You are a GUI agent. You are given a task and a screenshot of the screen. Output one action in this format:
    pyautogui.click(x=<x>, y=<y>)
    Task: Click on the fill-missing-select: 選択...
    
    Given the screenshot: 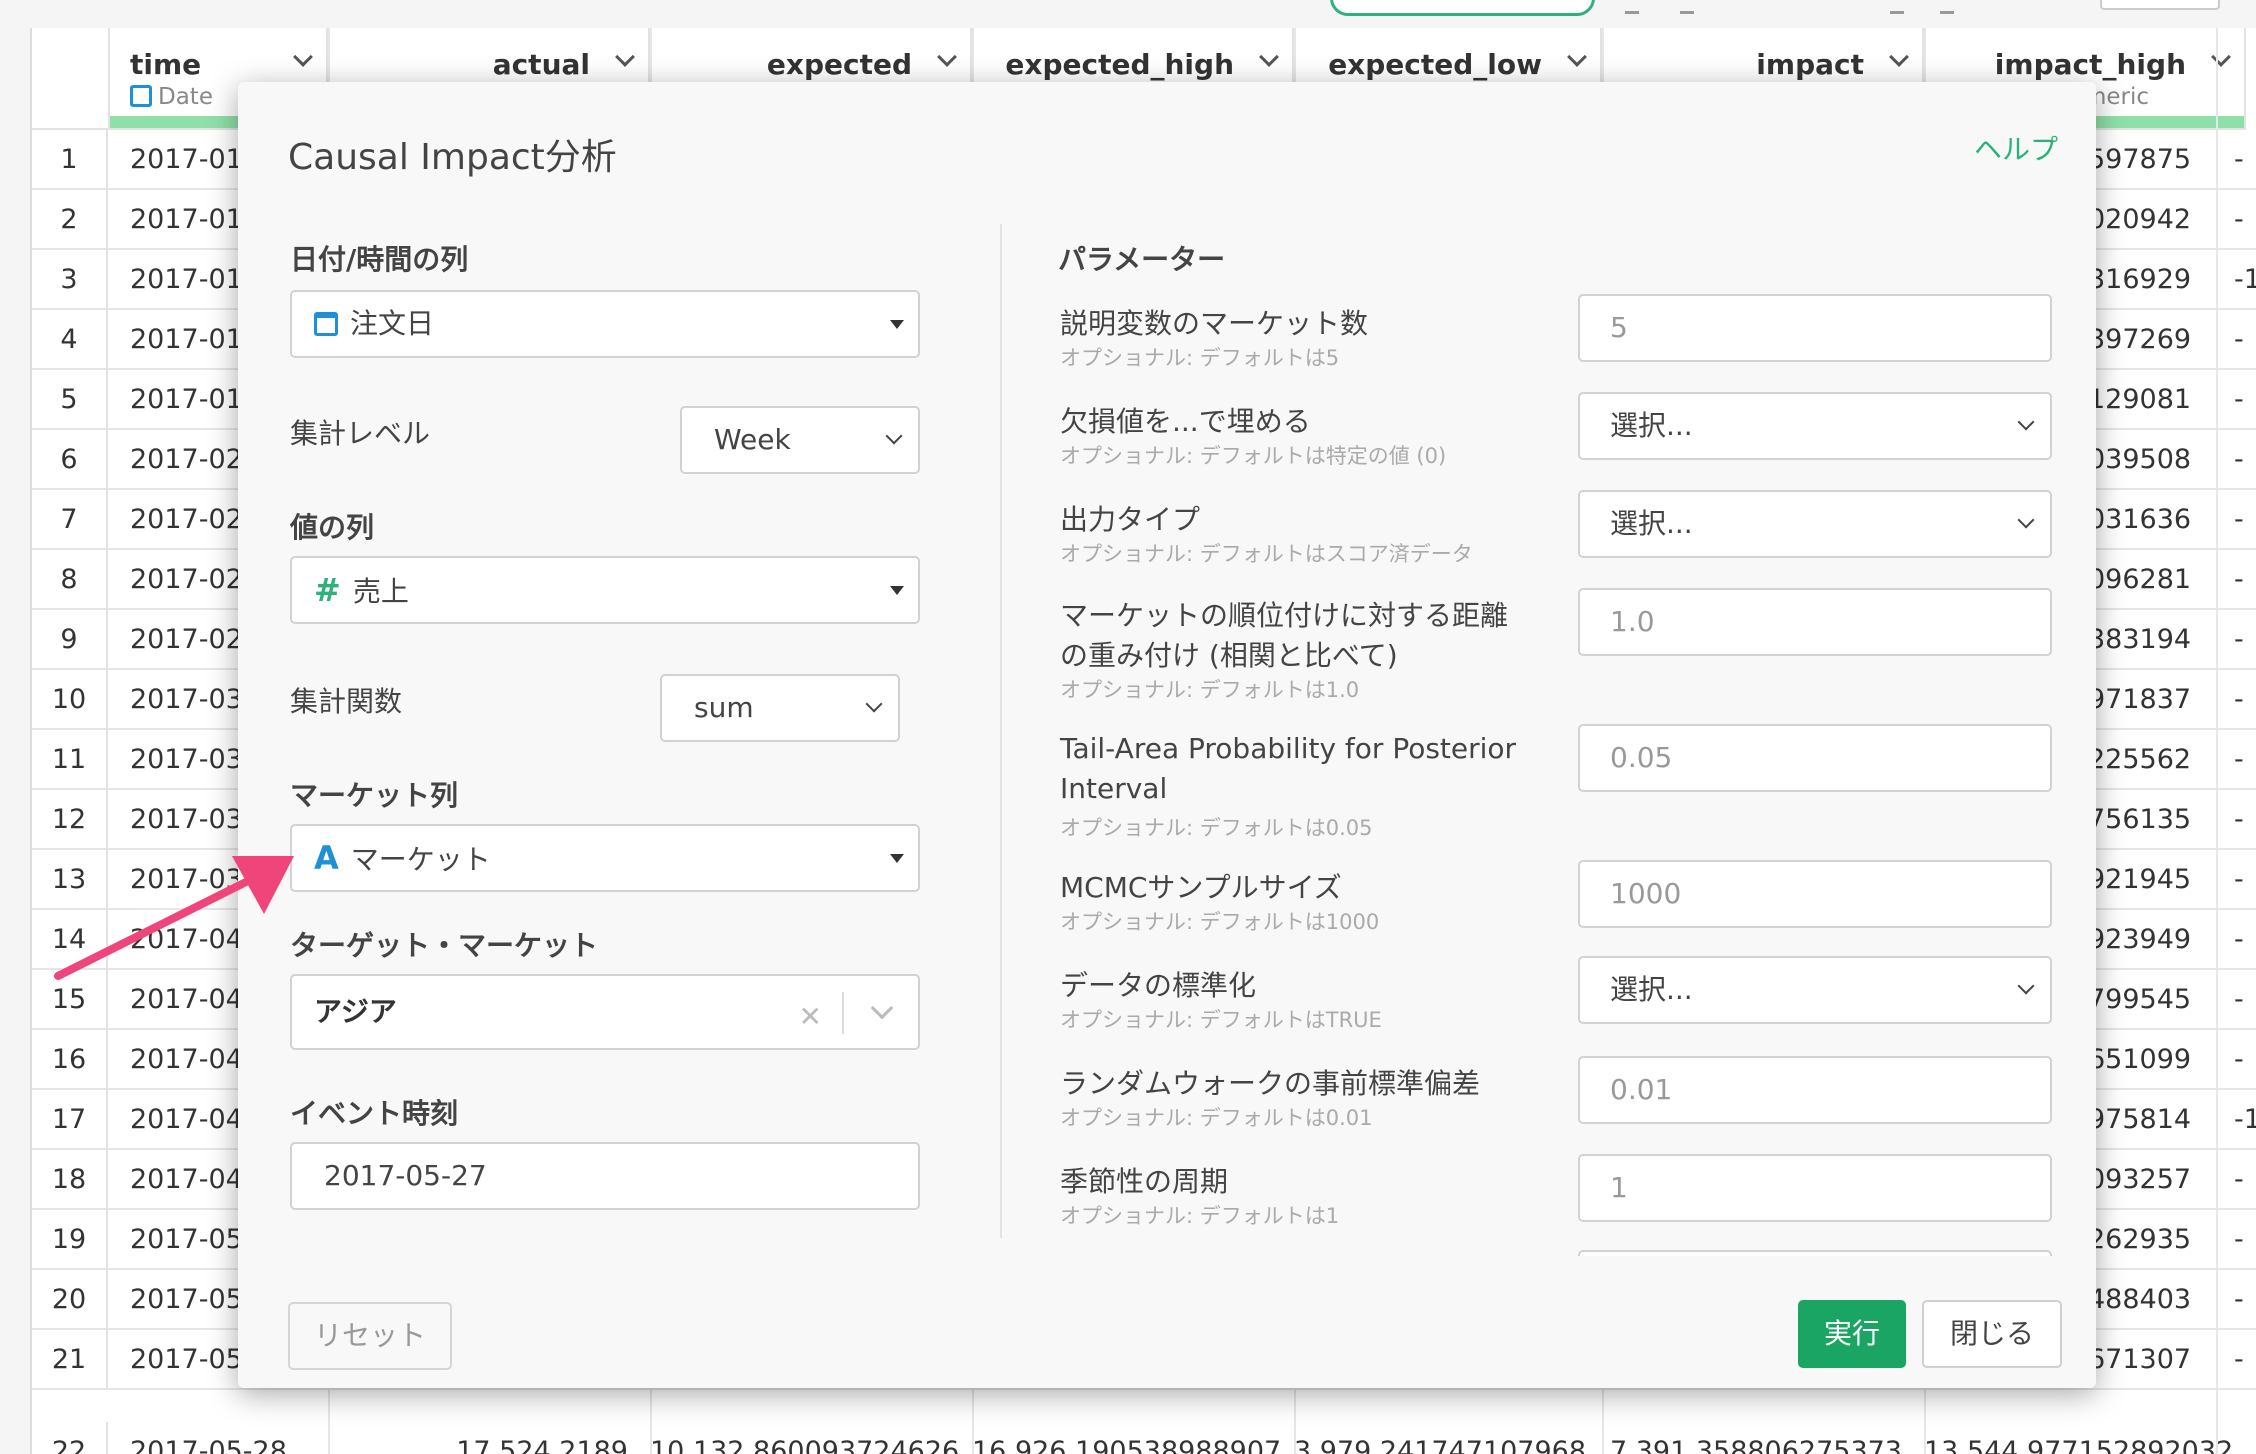 What is the action you would take?
    pyautogui.click(x=1815, y=426)
    